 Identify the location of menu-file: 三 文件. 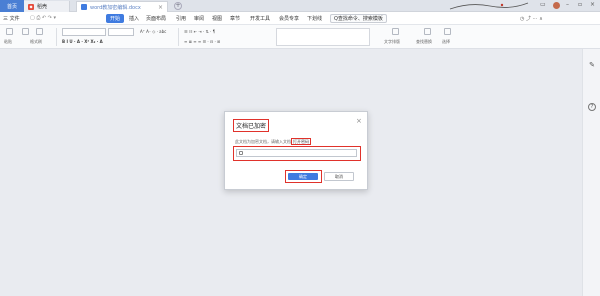
(11, 18).